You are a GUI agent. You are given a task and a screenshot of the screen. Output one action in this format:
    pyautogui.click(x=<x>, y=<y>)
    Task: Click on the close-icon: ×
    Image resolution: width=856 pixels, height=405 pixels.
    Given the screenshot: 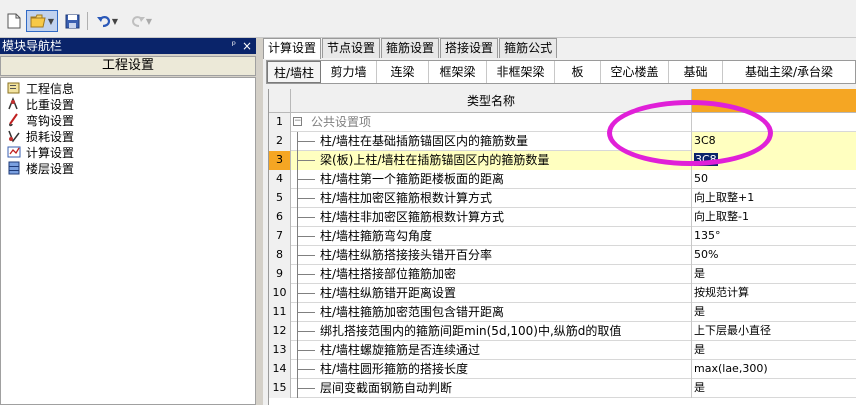 What is the action you would take?
    pyautogui.click(x=247, y=46)
    